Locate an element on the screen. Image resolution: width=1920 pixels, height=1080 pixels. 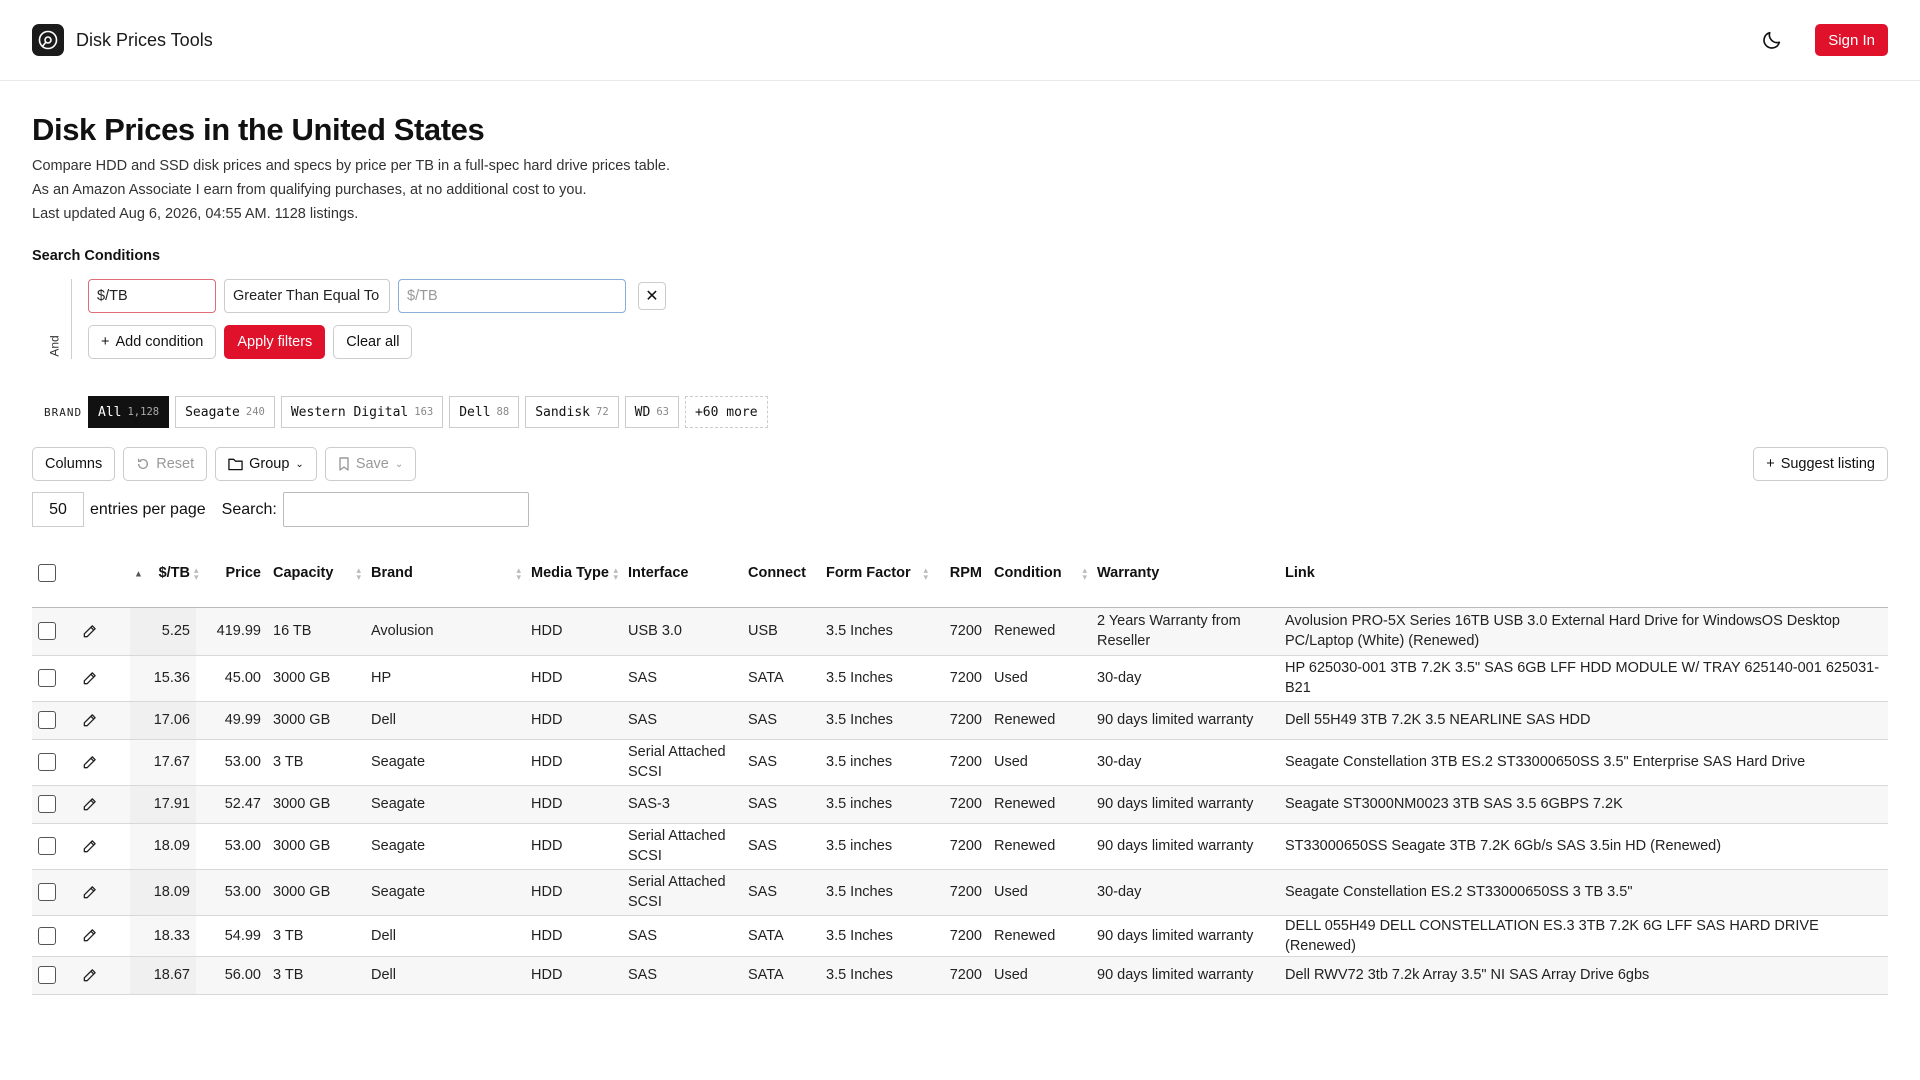
table-search-input is located at coordinates (405, 509).